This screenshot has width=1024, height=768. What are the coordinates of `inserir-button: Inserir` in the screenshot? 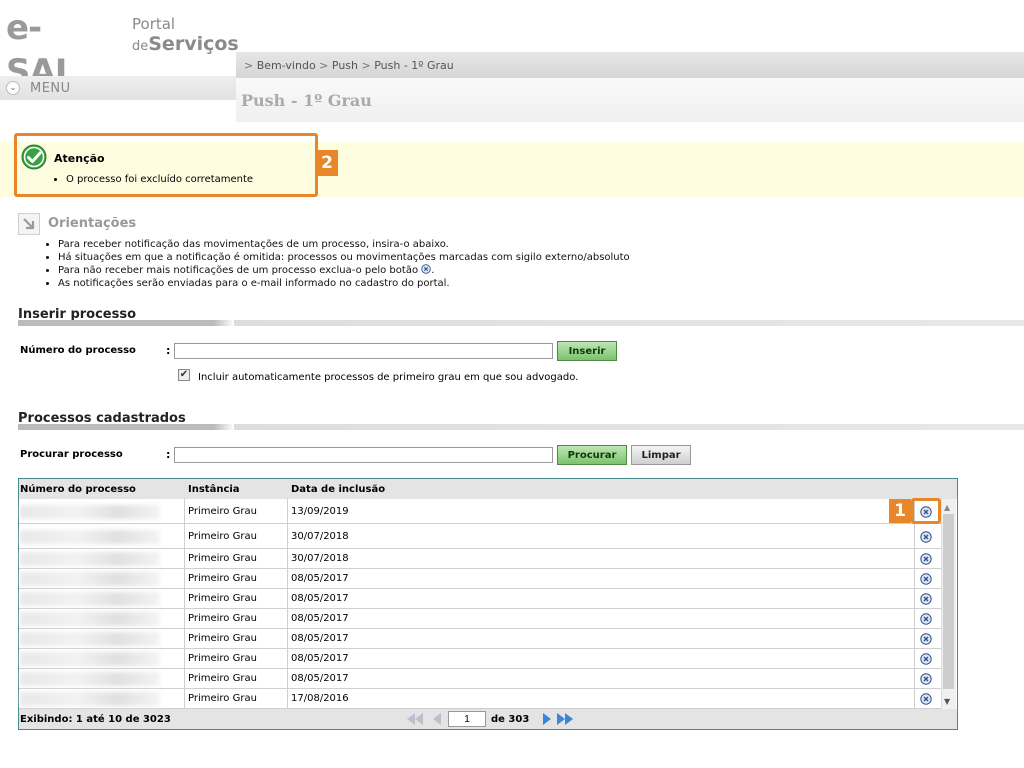 It's located at (587, 351).